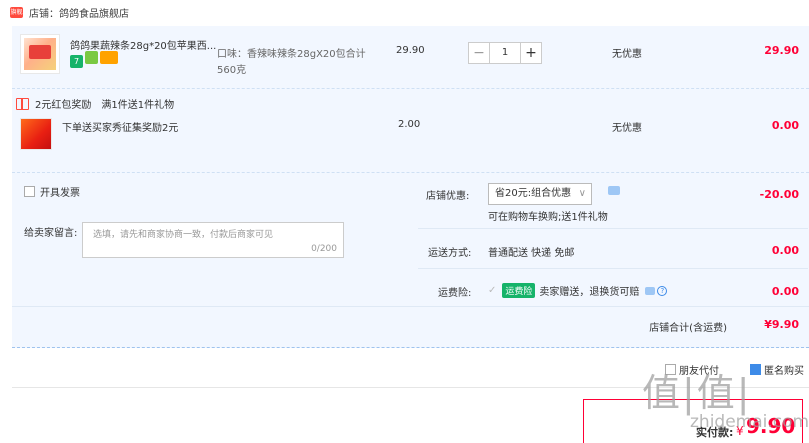  I want to click on gift-discount: 无优惠, so click(627, 128).